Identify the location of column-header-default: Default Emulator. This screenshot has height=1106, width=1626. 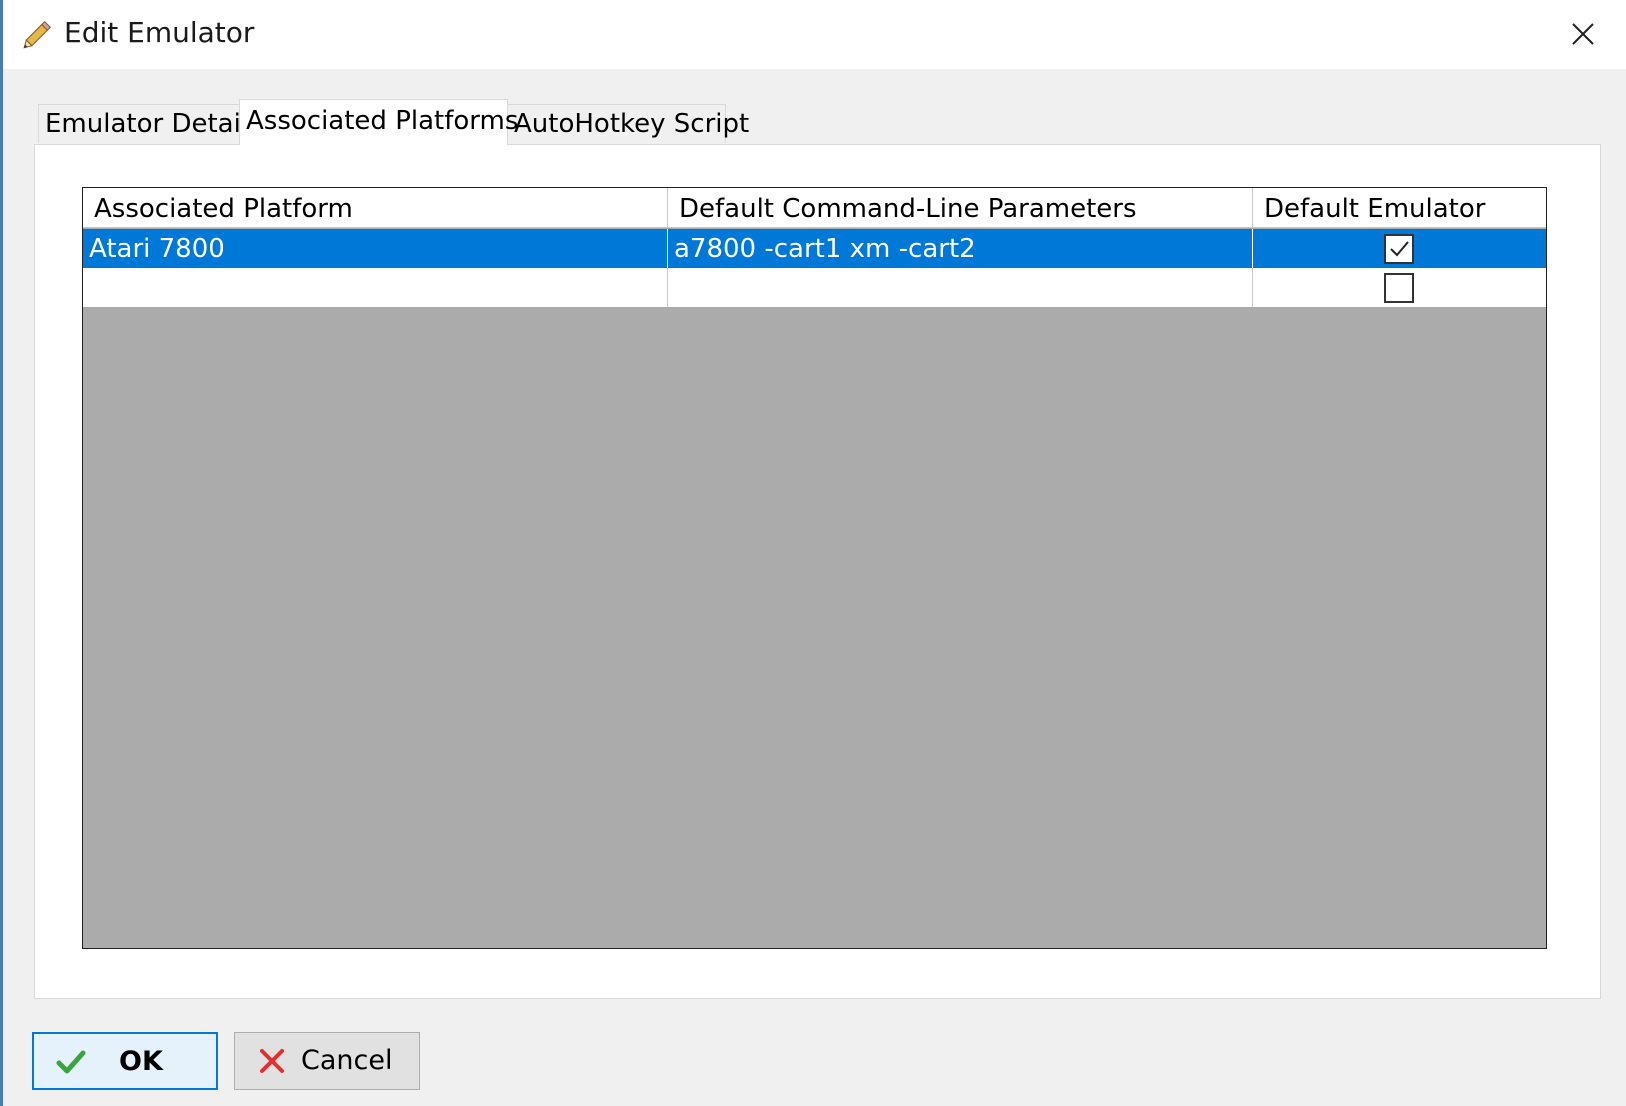
(1399, 208).